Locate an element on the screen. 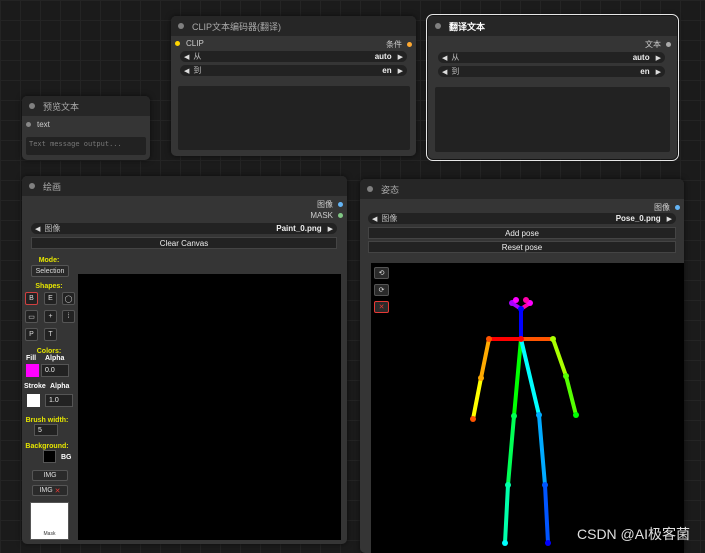 The width and height of the screenshot is (705, 553). clear-canvas-button: Clear Canvas is located at coordinates (184, 243).